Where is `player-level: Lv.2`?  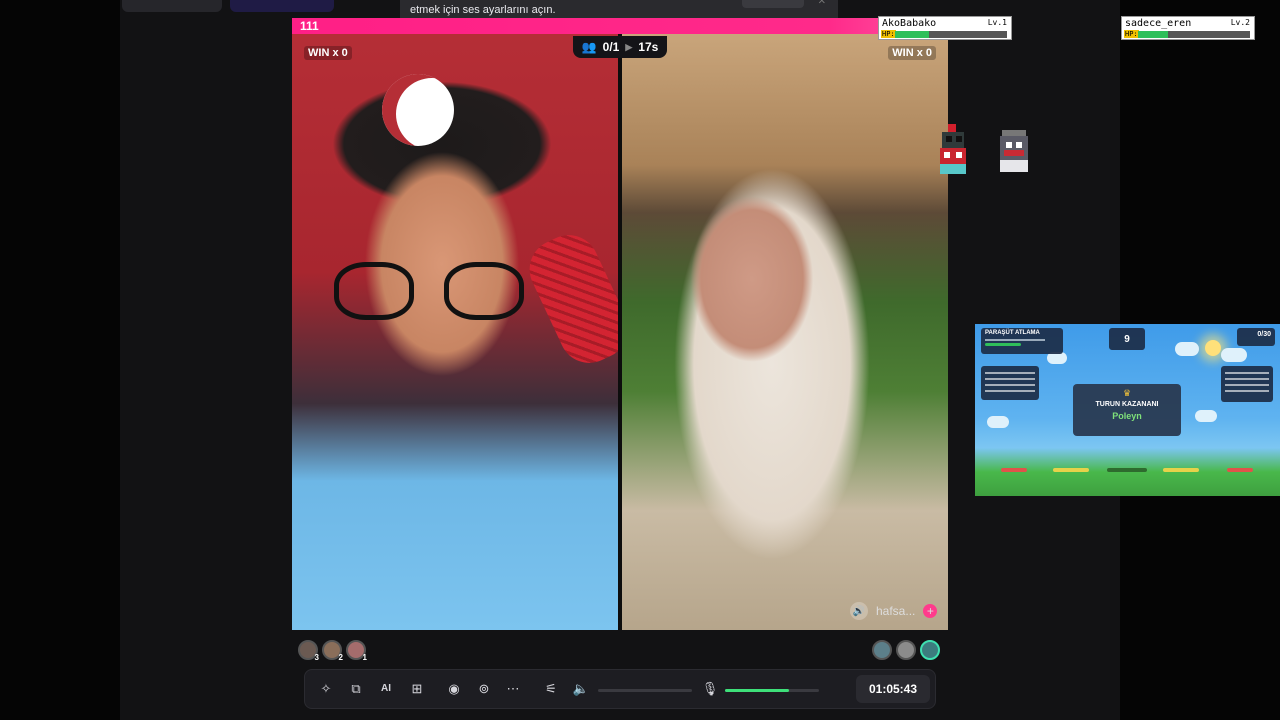
player-level: Lv.2 is located at coordinates (1240, 22).